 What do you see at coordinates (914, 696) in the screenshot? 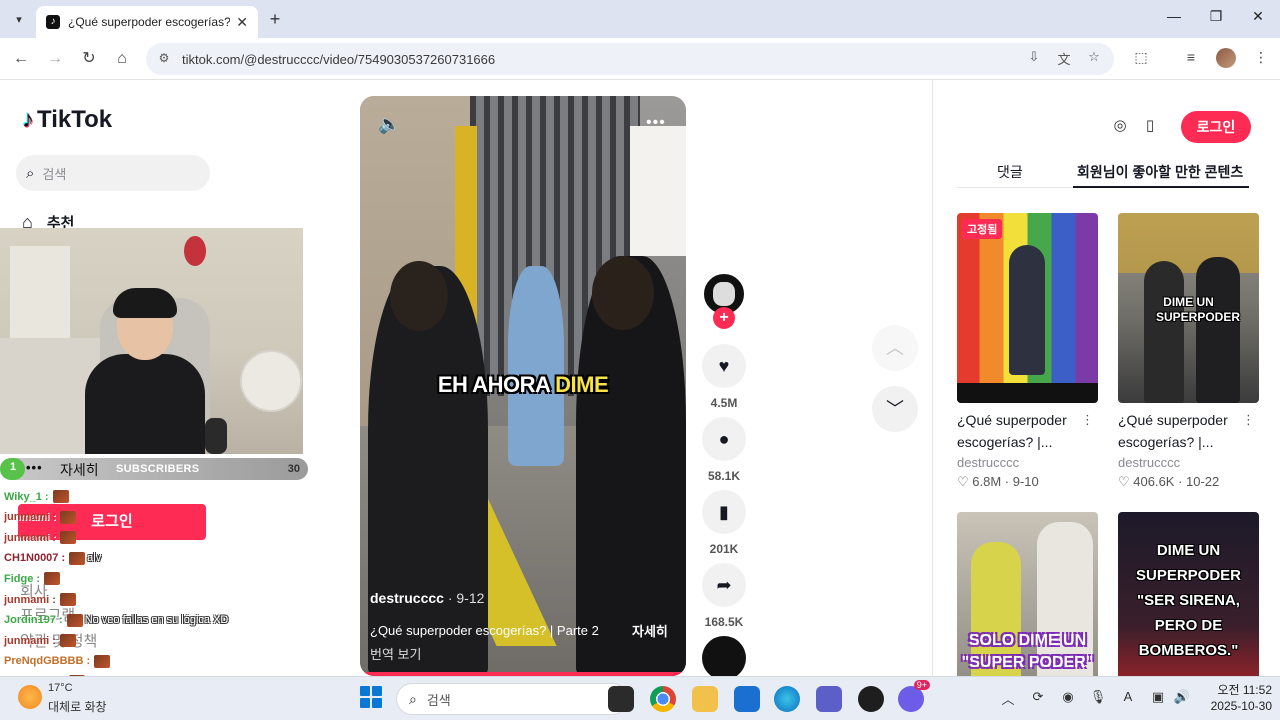
I see `discord-icon: 9+` at bounding box center [914, 696].